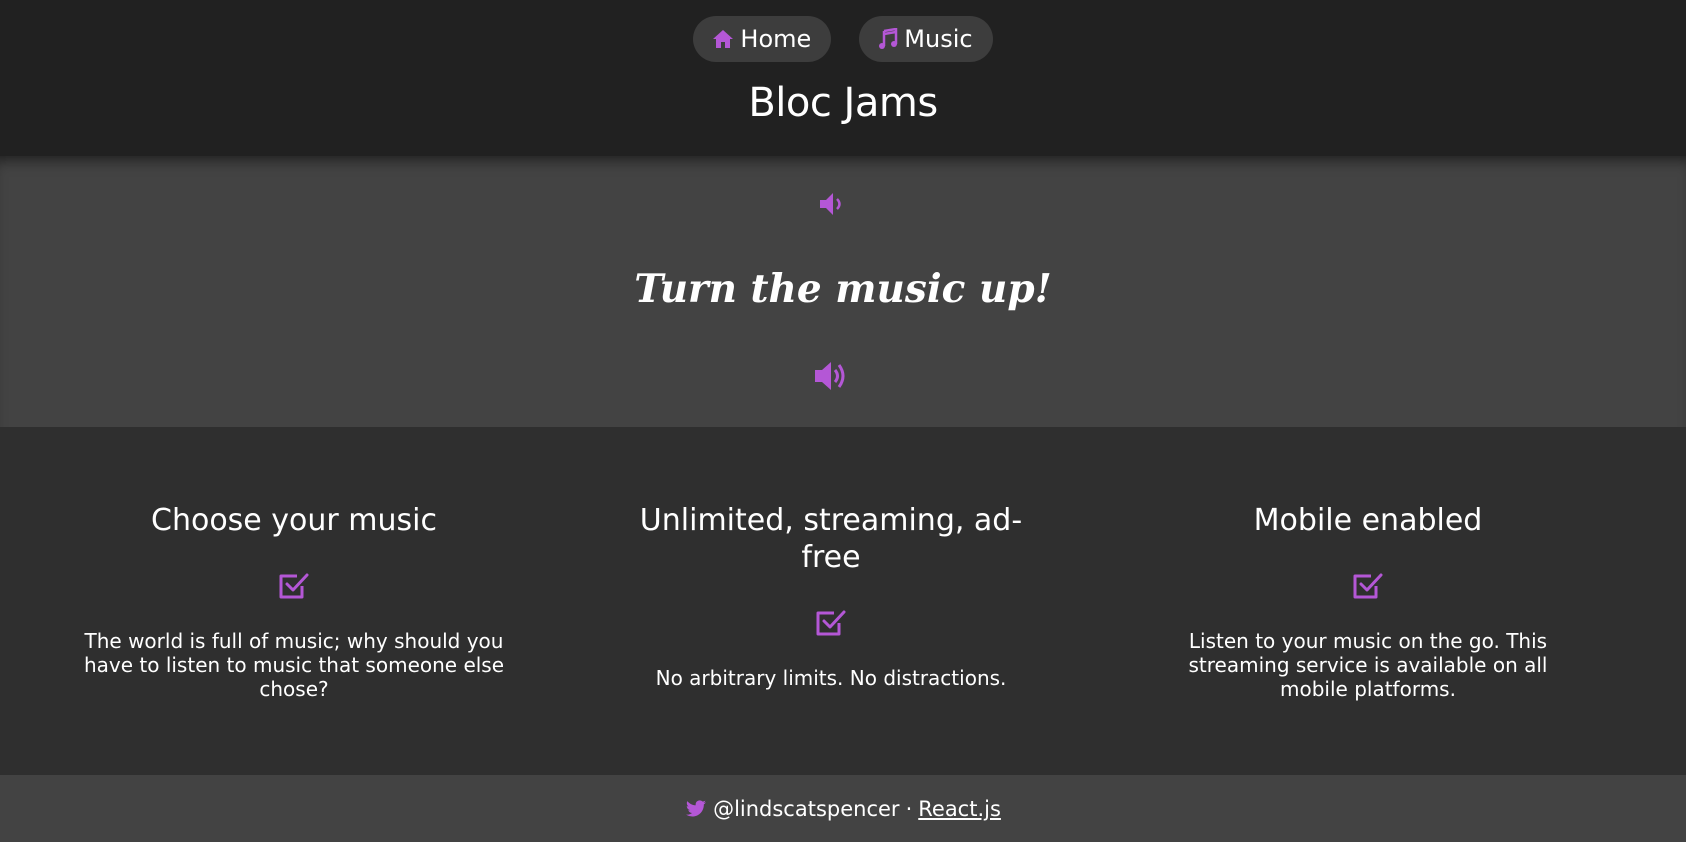 The image size is (1686, 842). Describe the element at coordinates (294, 520) in the screenshot. I see `feature-title: Choose your music` at that location.